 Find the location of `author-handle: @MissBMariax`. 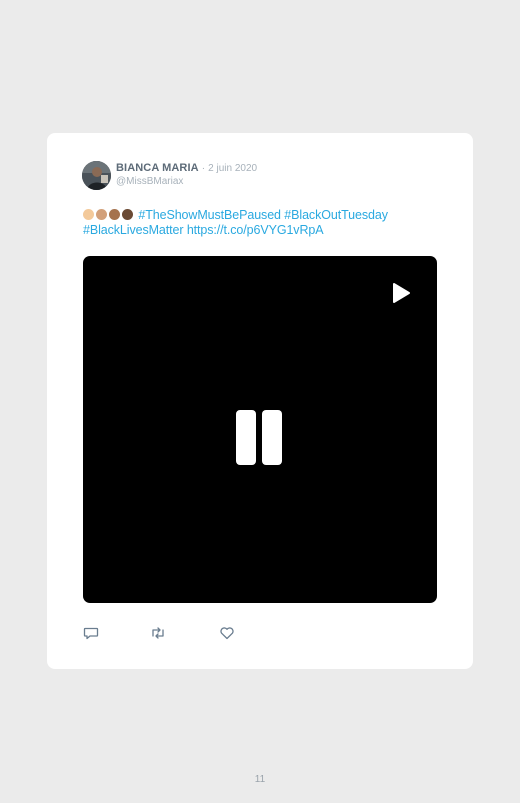

author-handle: @MissBMariax is located at coordinates (149, 181).